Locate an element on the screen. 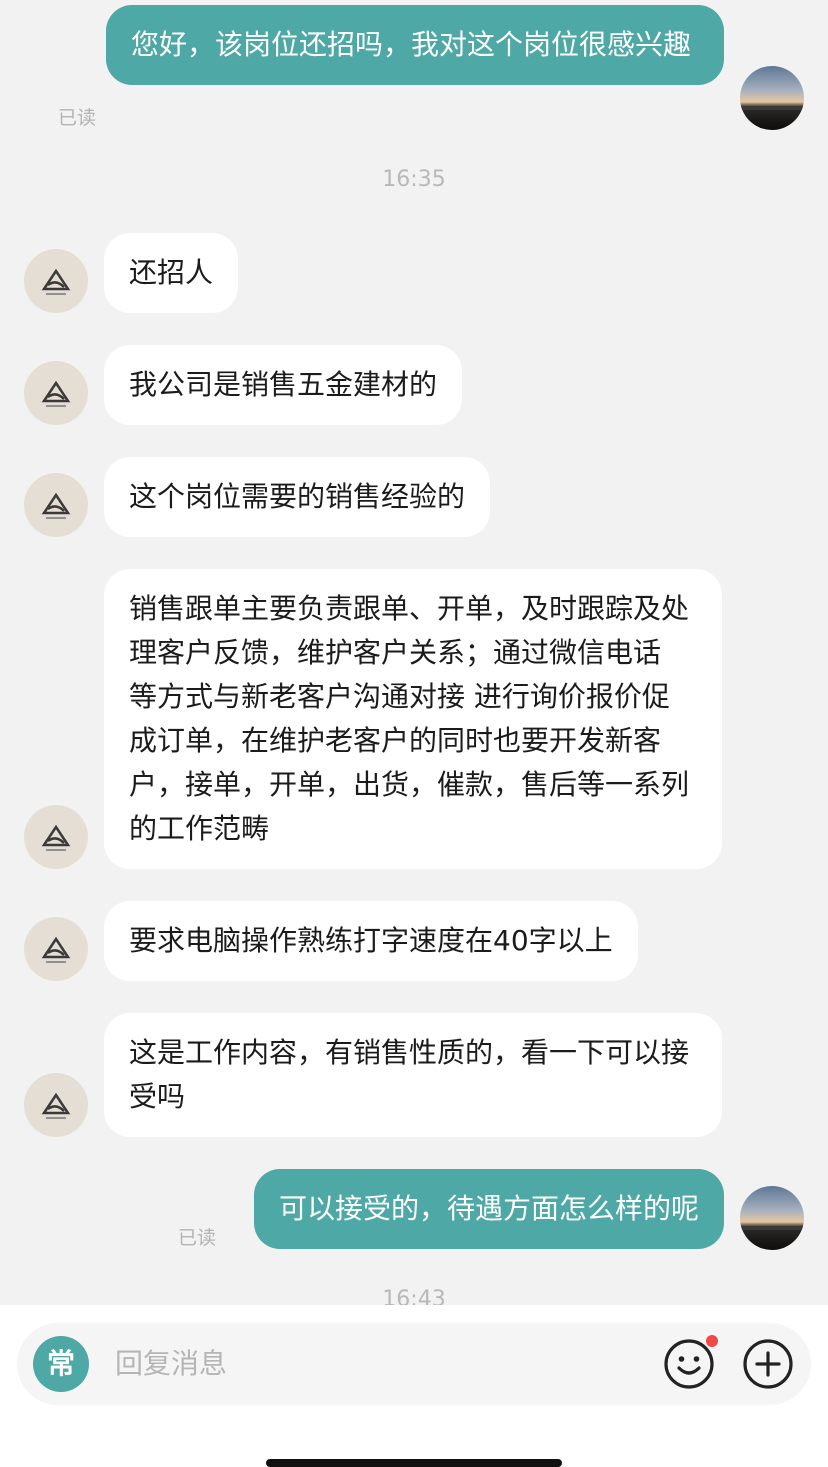 The width and height of the screenshot is (828, 1467). quick-reply-button: 常 is located at coordinates (61, 1364).